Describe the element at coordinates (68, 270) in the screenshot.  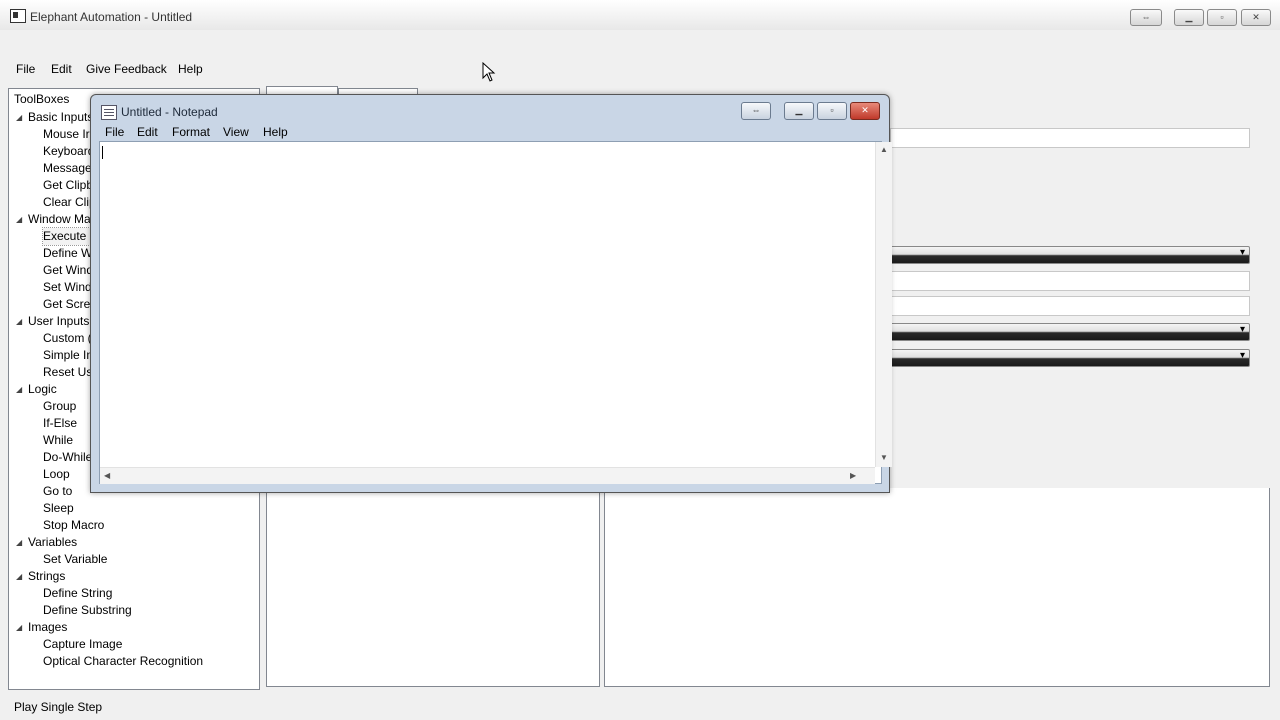
I see `toolbox-item: Get Wind` at that location.